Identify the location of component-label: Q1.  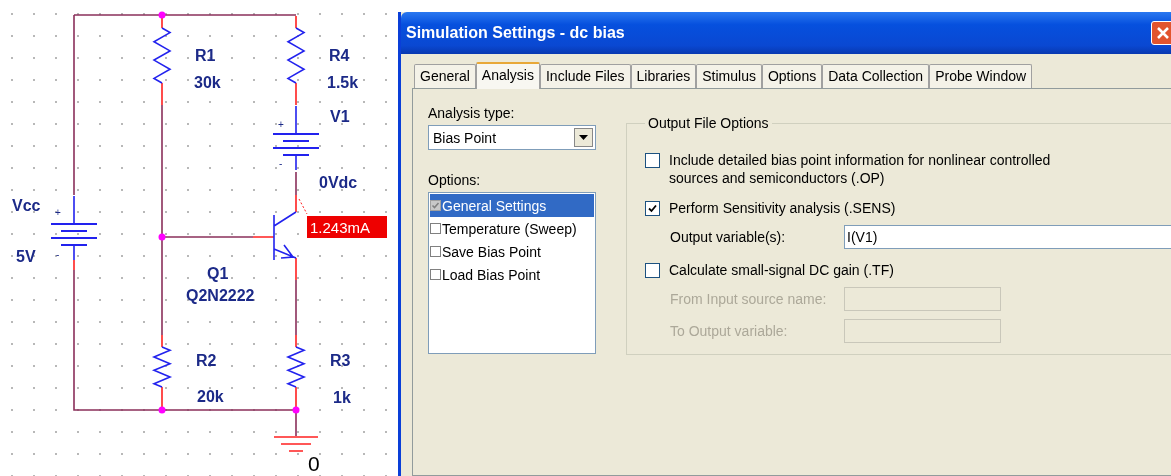
(218, 273).